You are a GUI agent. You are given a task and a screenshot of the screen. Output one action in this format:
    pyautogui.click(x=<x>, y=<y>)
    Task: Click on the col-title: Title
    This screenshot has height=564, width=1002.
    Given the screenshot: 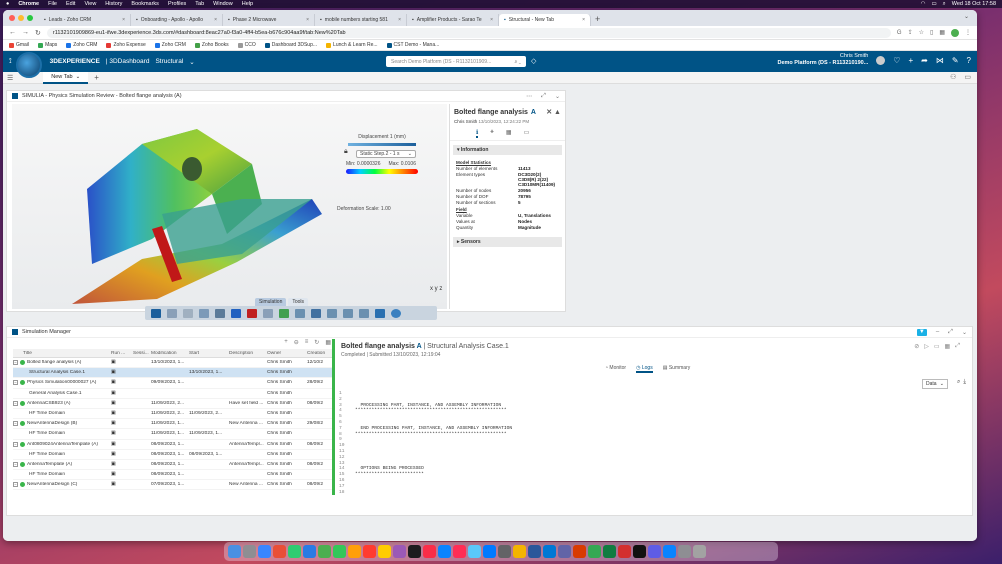 What is the action you would take?
    pyautogui.click(x=62, y=353)
    